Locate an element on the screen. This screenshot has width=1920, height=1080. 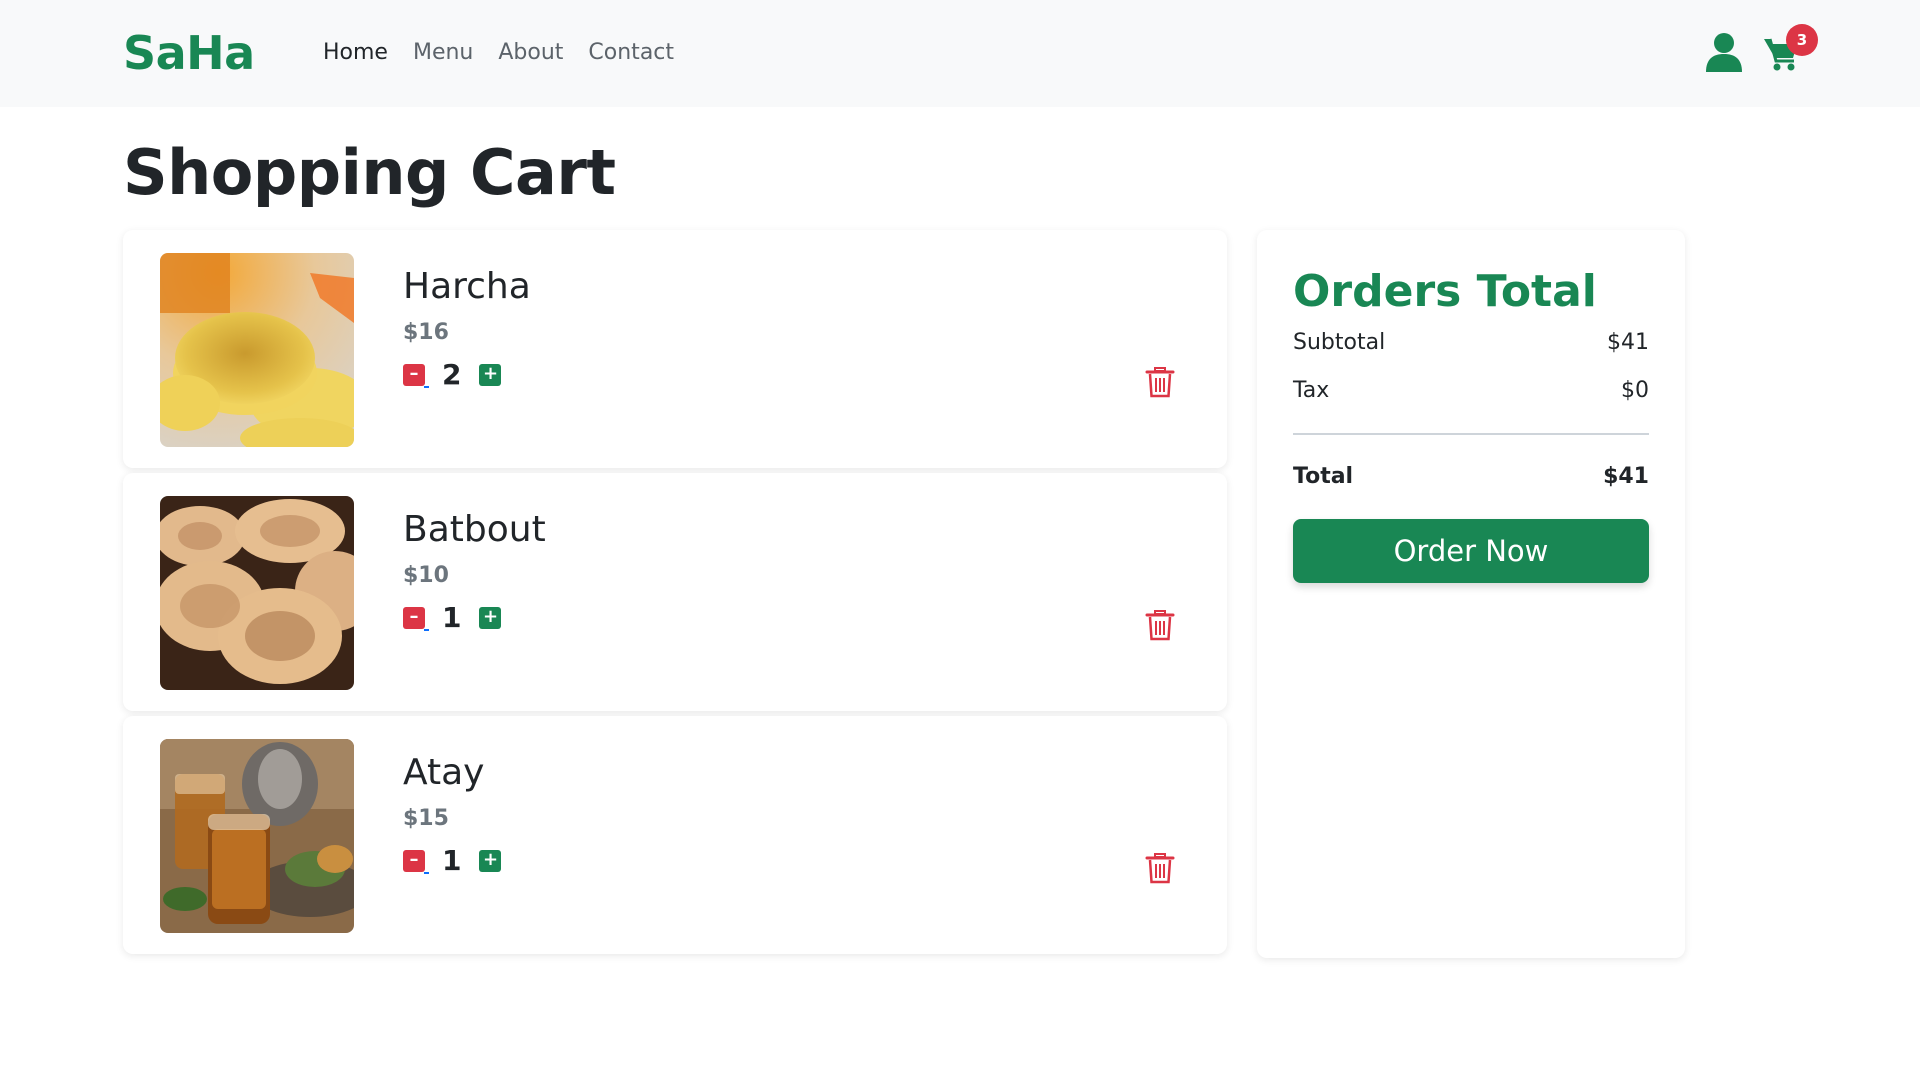
subtotal-value: $41 is located at coordinates (1628, 342).